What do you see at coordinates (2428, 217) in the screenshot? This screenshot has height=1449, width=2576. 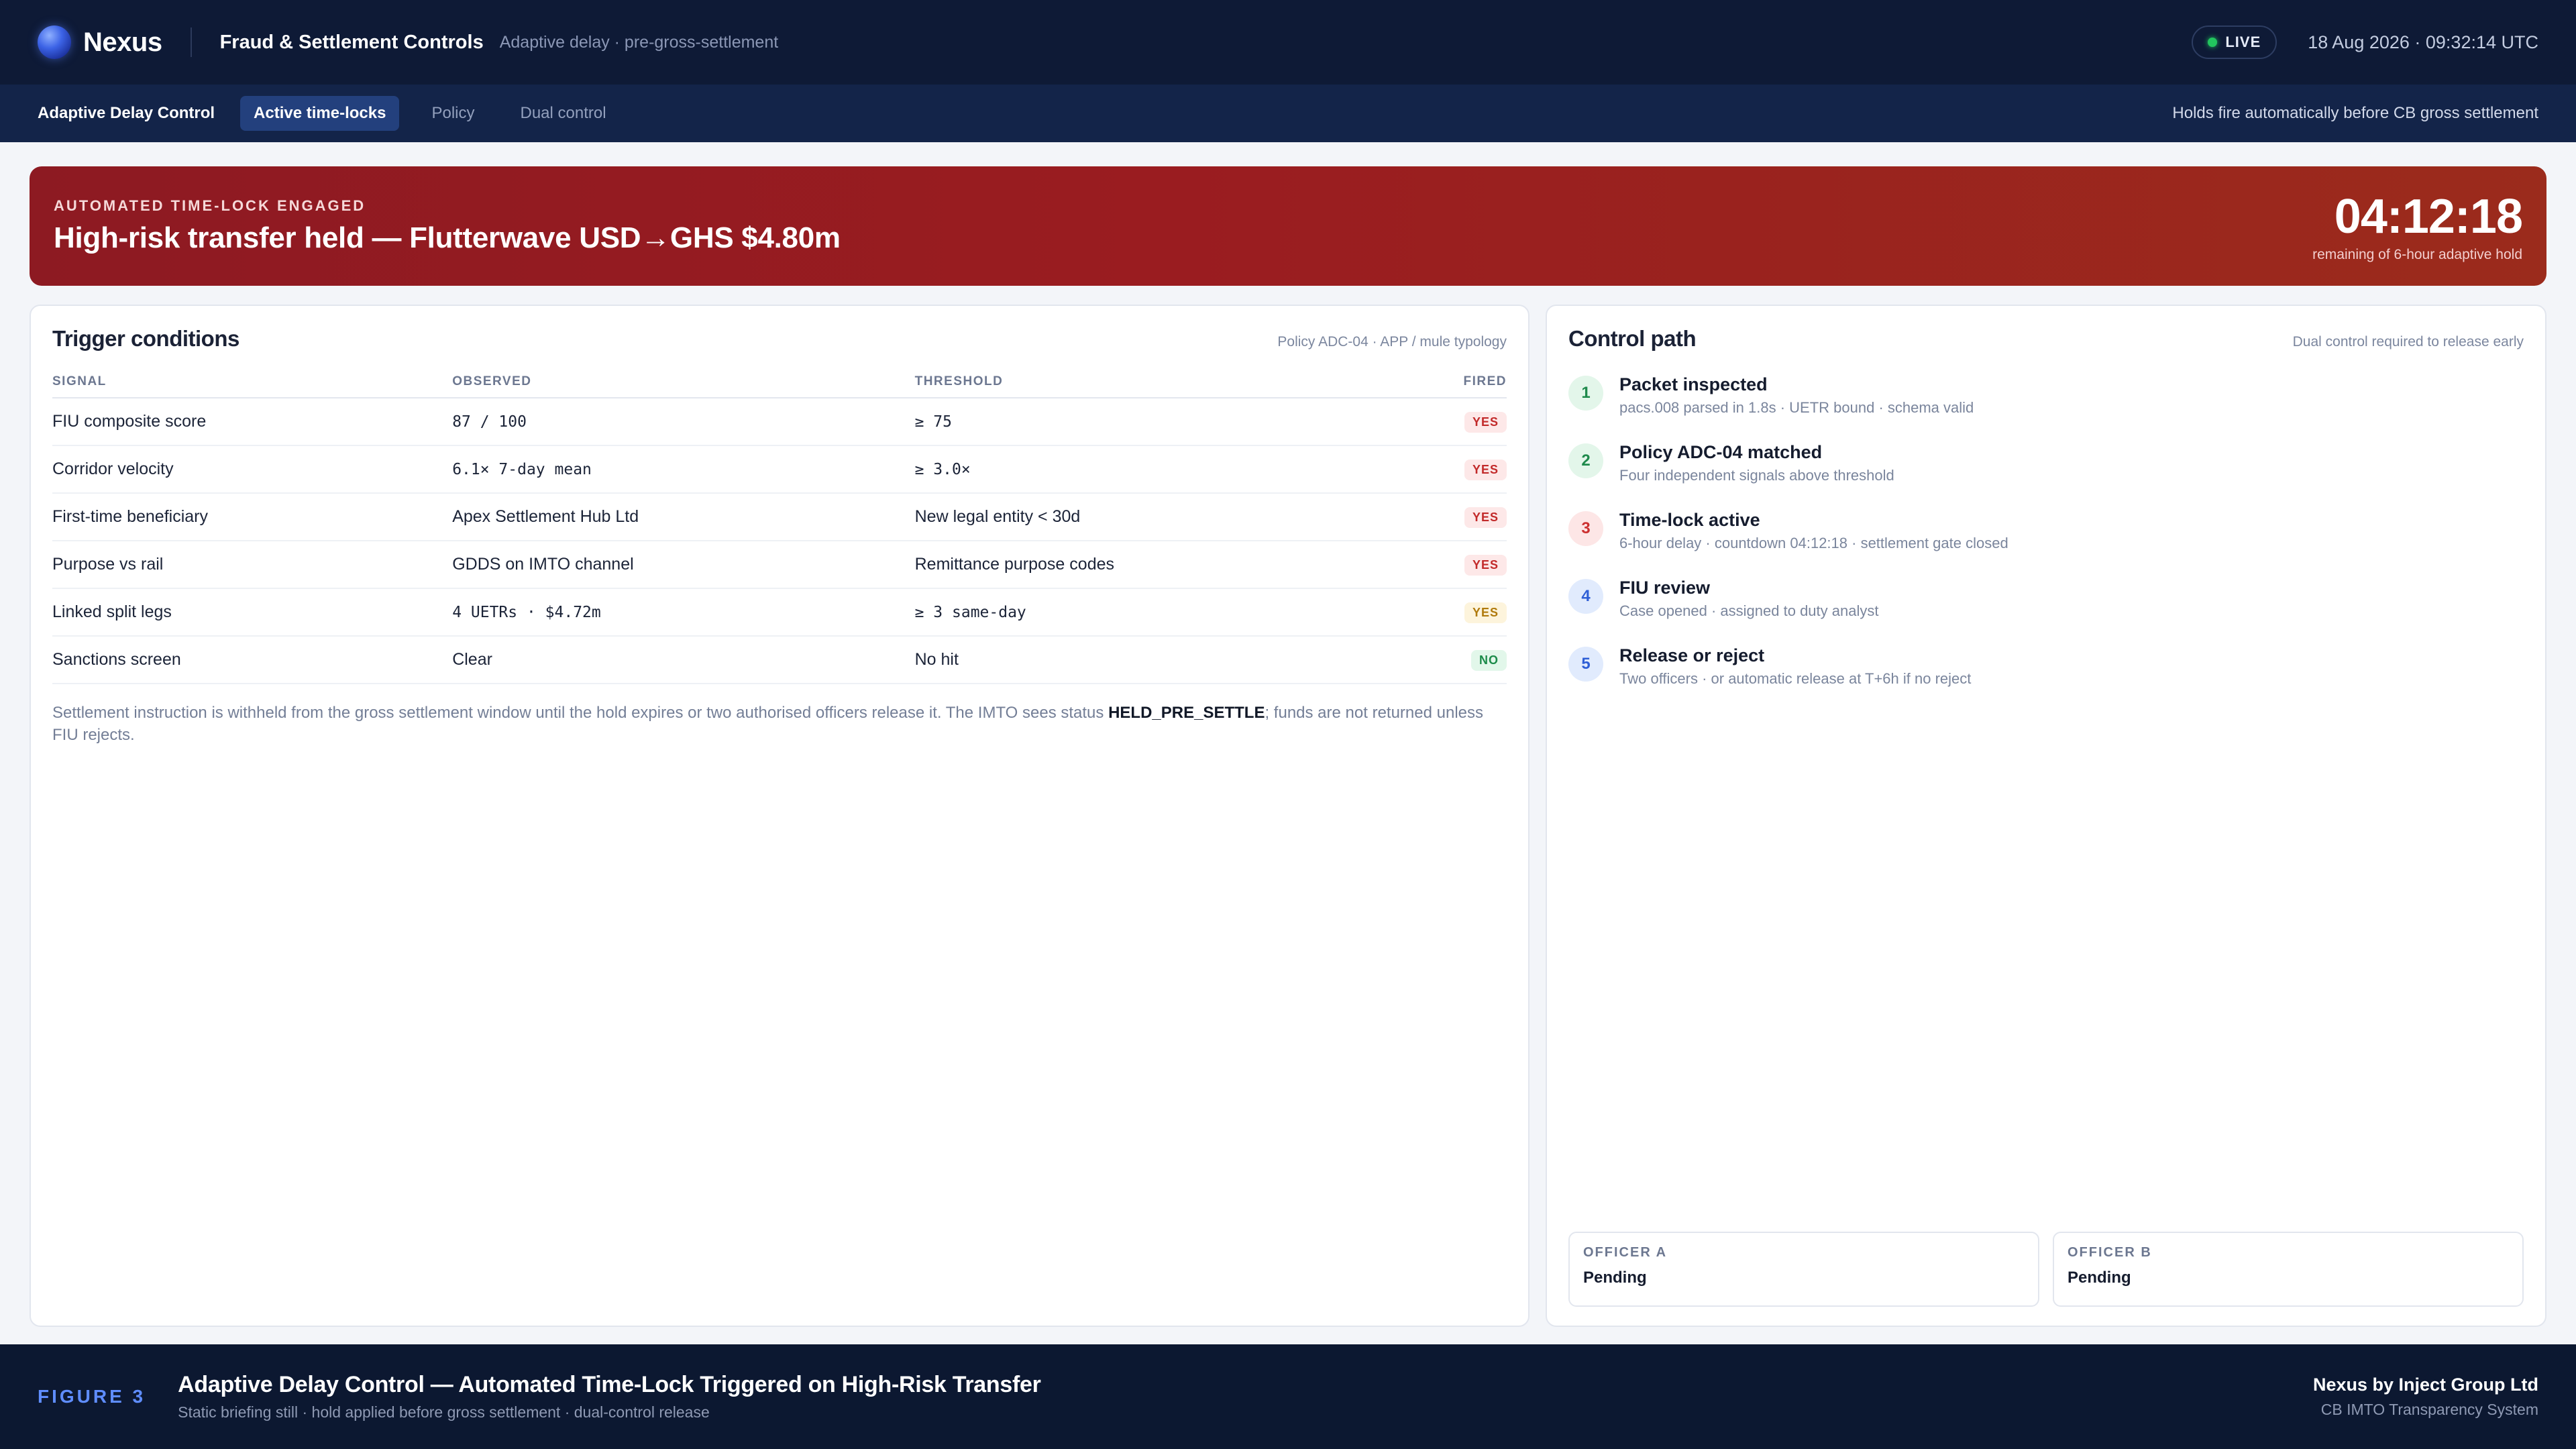 I see `countdown-timer: 04:12:18` at bounding box center [2428, 217].